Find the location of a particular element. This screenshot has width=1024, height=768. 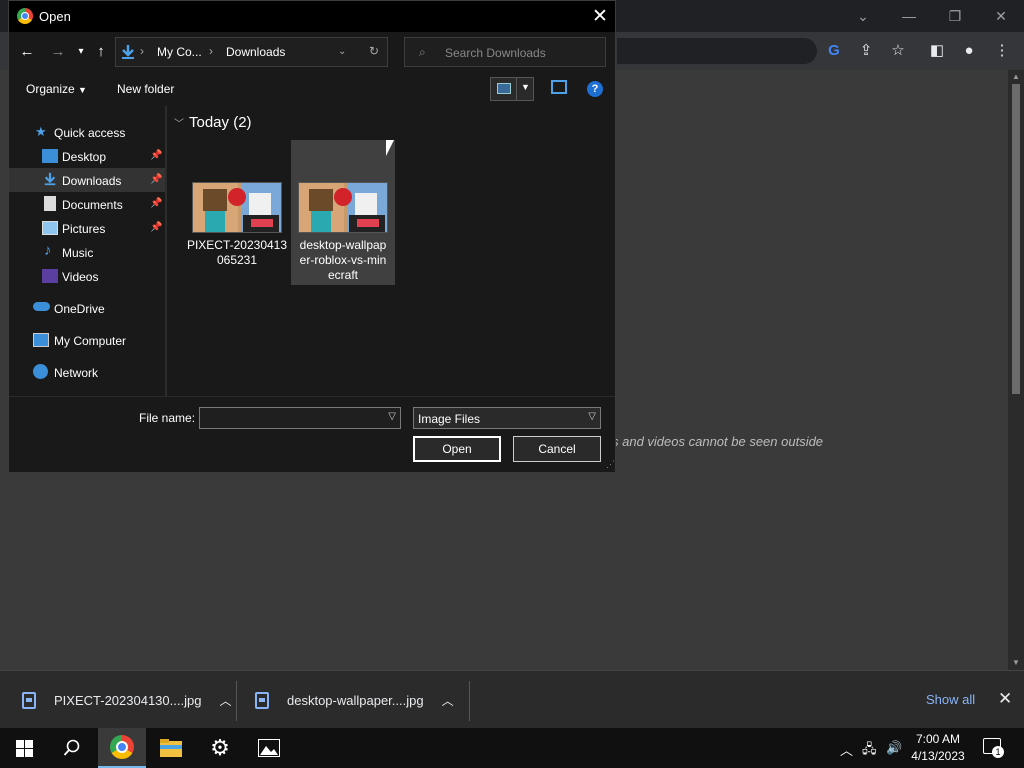

nav-my-computer: My Computer is located at coordinates (87, 340).